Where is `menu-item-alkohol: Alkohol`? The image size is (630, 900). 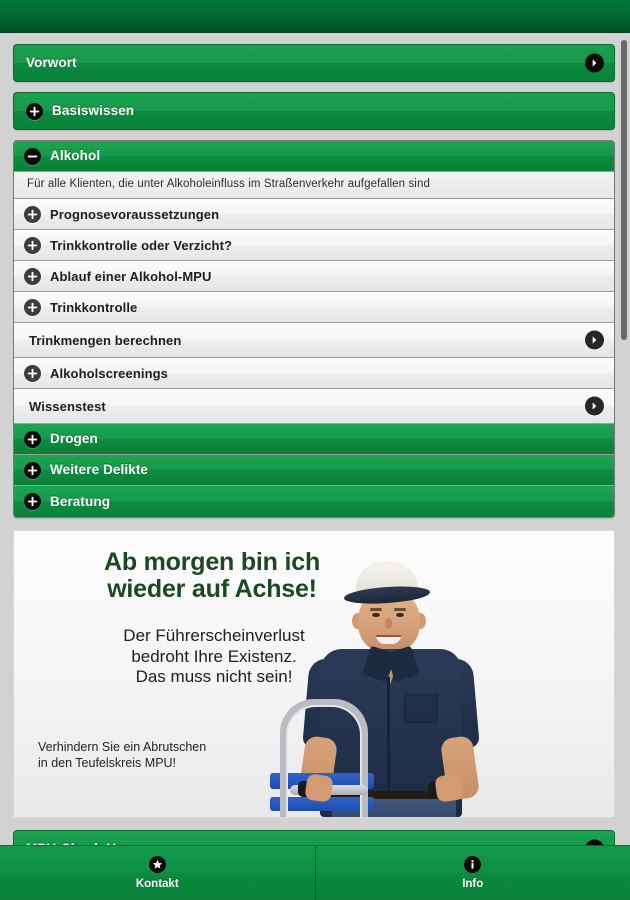
menu-item-alkohol: Alkohol is located at coordinates (314, 156).